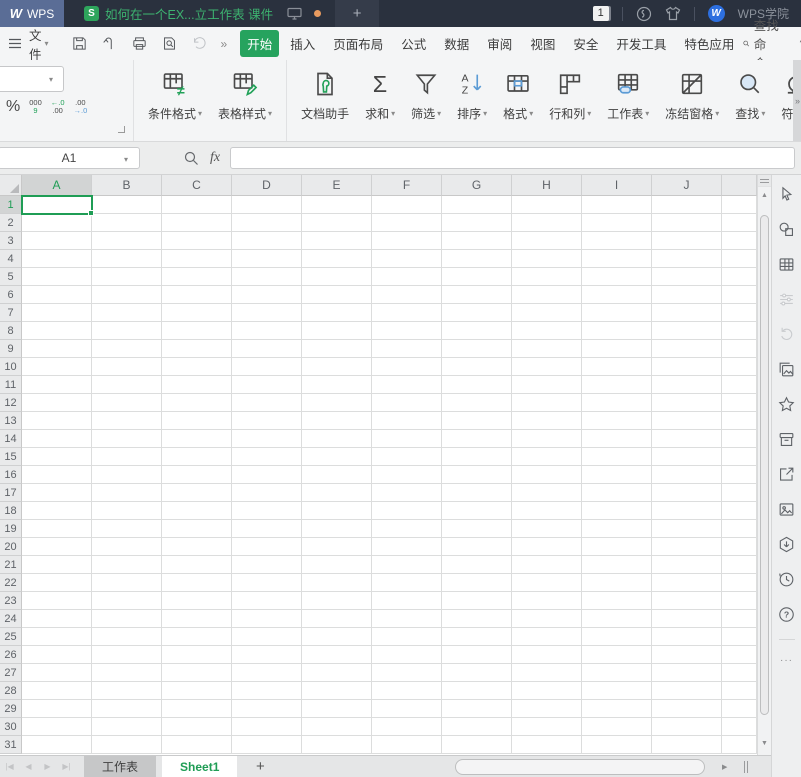 This screenshot has height=777, width=801. What do you see at coordinates (224, 44) in the screenshot?
I see `more-chevrons-icon: »` at bounding box center [224, 44].